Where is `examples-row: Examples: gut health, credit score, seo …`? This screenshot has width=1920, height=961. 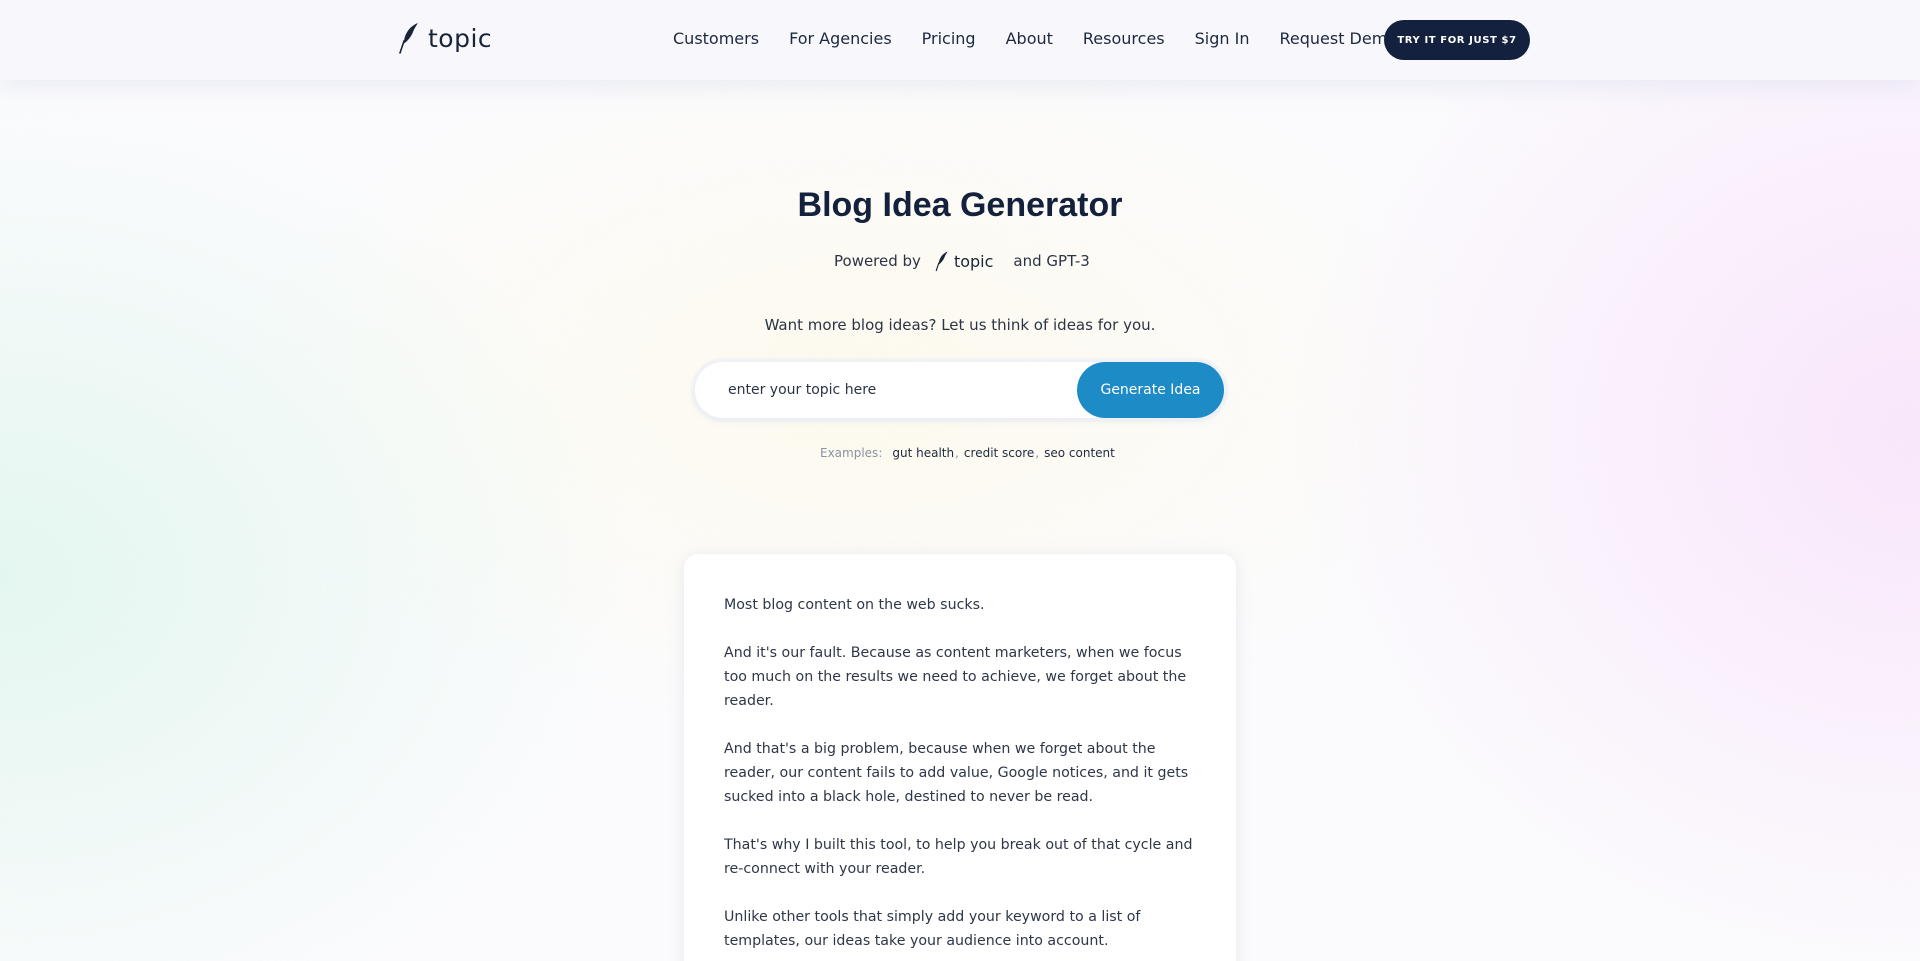
examples-row: Examples: gut health, credit score, seo … is located at coordinates (967, 453).